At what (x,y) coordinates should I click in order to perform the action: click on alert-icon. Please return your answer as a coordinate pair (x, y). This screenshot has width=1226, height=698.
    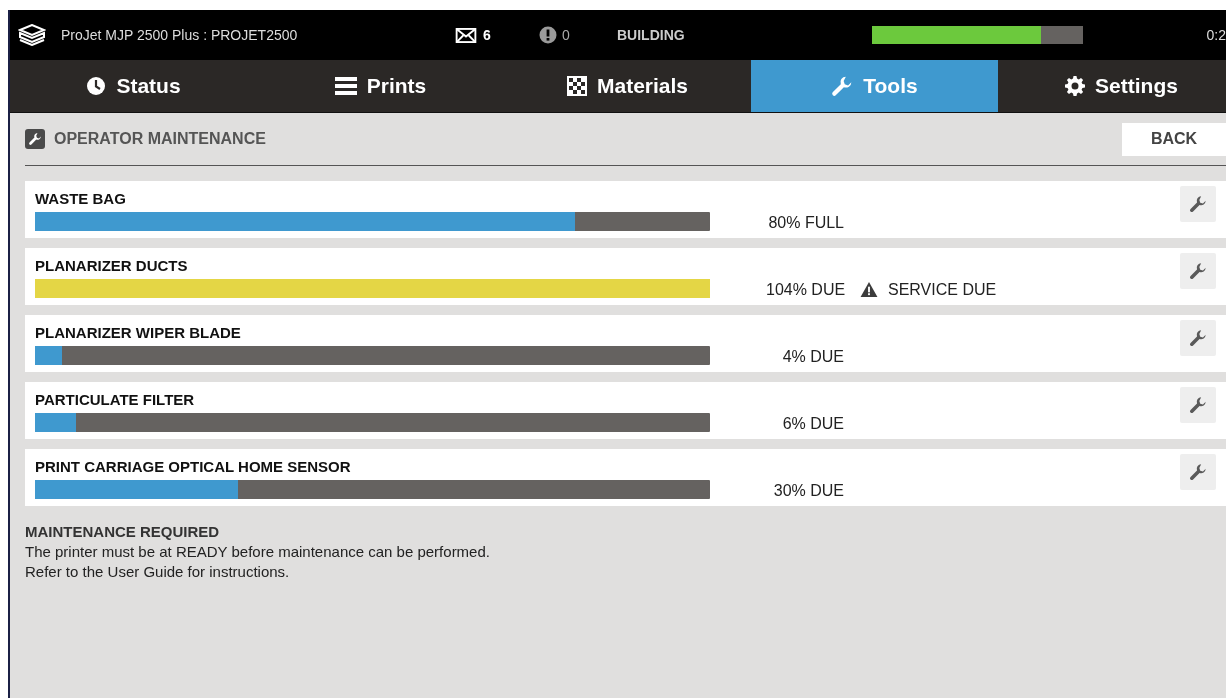
    Looking at the image, I should click on (548, 35).